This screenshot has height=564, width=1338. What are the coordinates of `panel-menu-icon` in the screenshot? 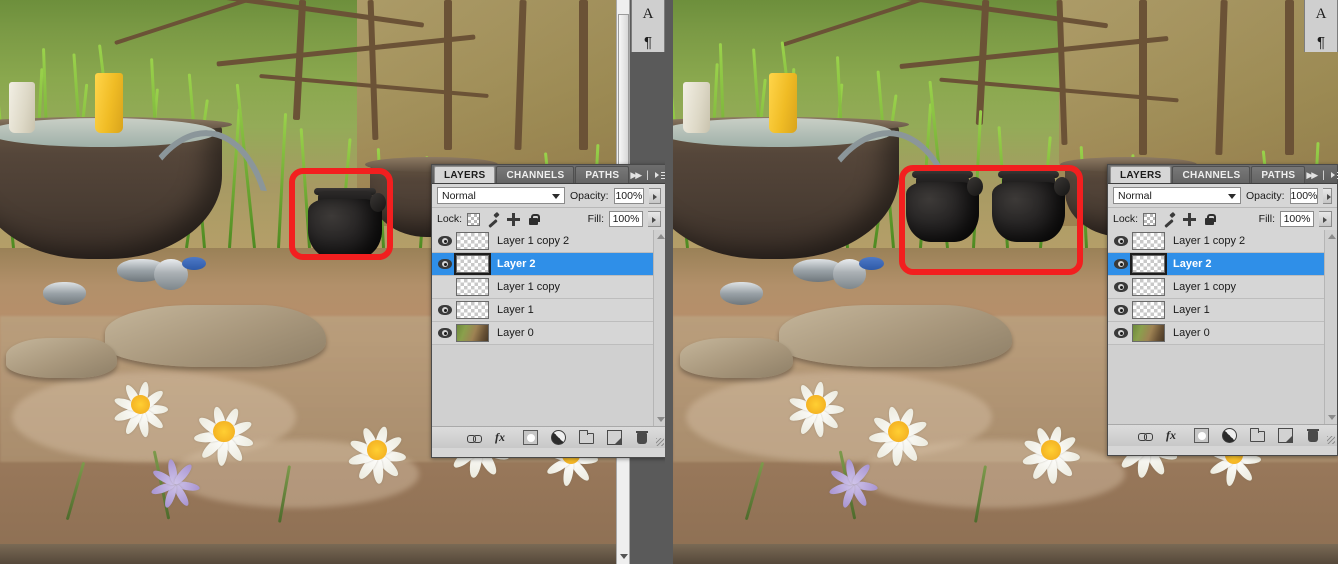 It's located at (1334, 176).